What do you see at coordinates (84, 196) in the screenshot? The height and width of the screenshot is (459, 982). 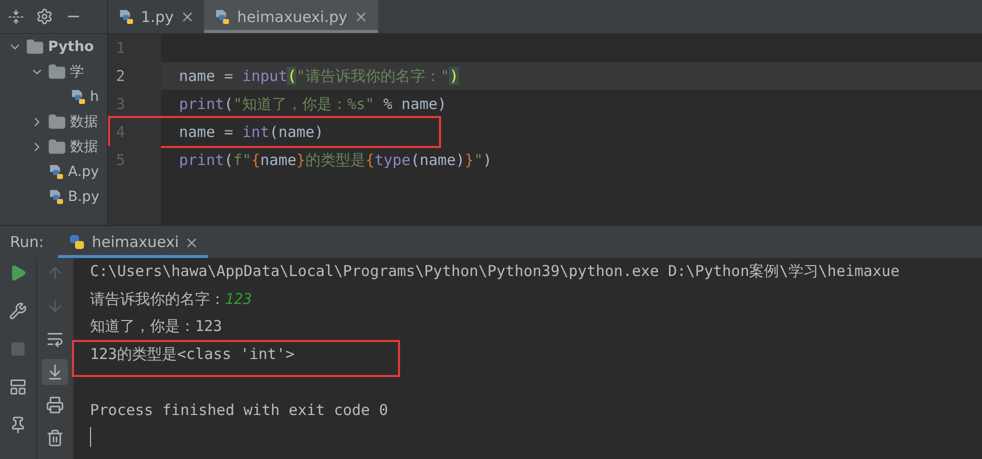 I see `tree-item-label: B.py` at bounding box center [84, 196].